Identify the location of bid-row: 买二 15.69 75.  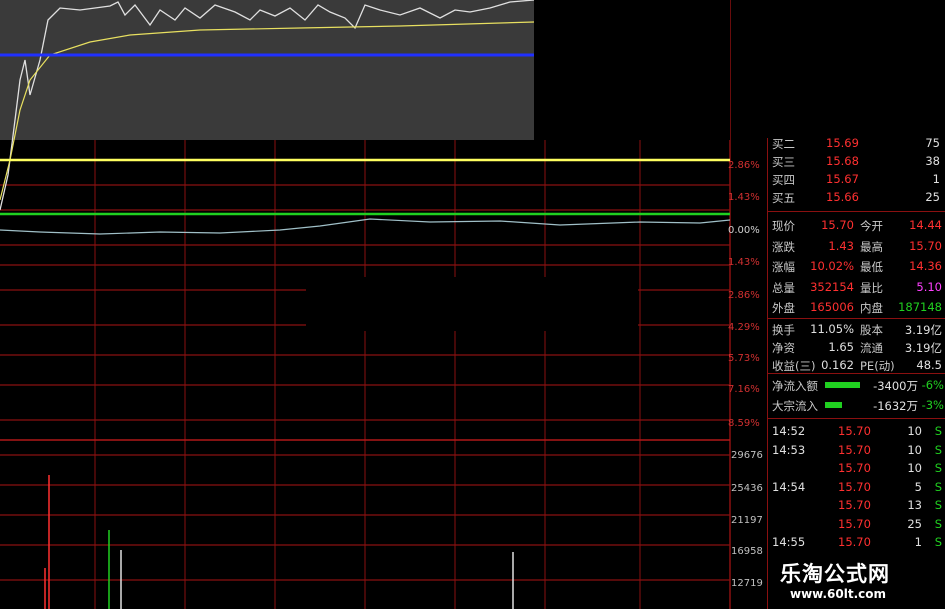
(856, 143).